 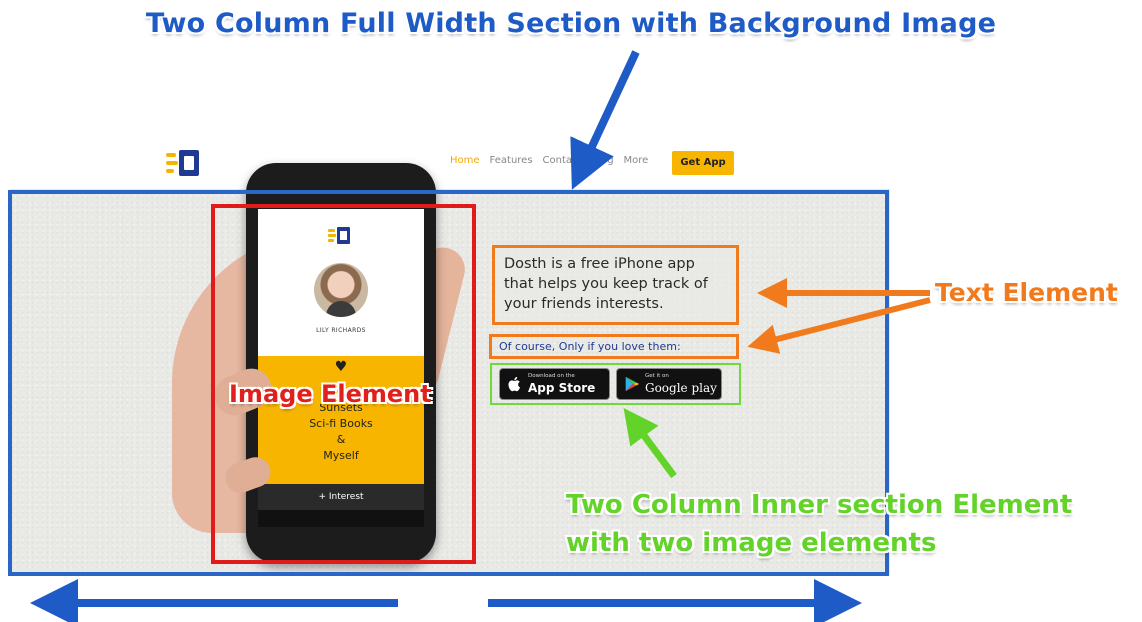 I want to click on phone-logo-icon, so click(x=341, y=235).